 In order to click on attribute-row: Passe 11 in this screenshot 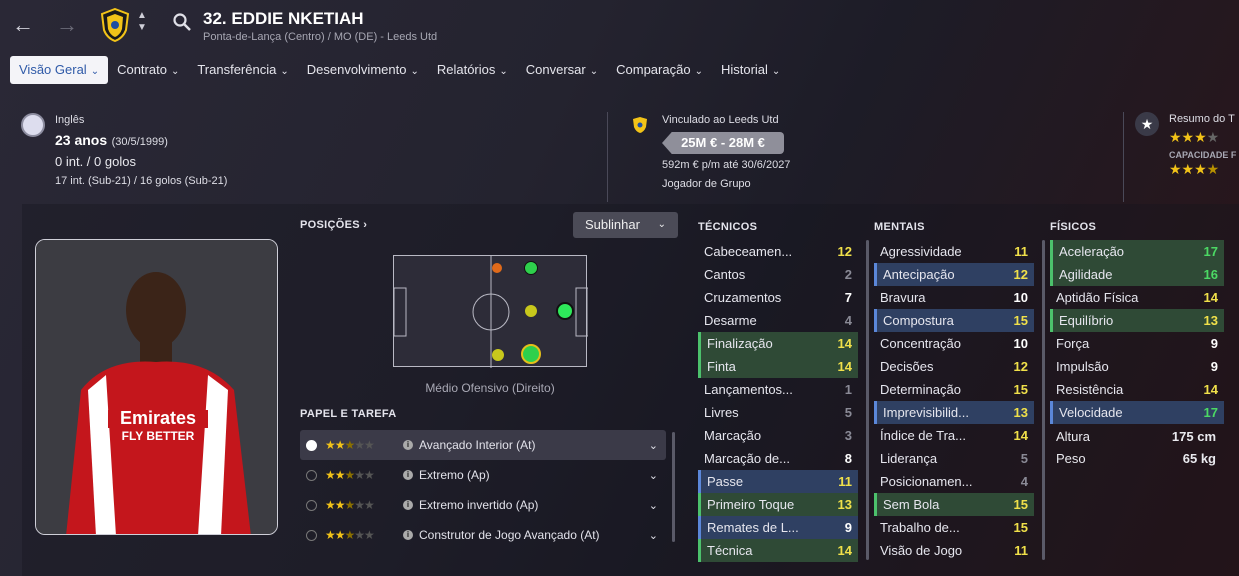, I will do `click(778, 481)`.